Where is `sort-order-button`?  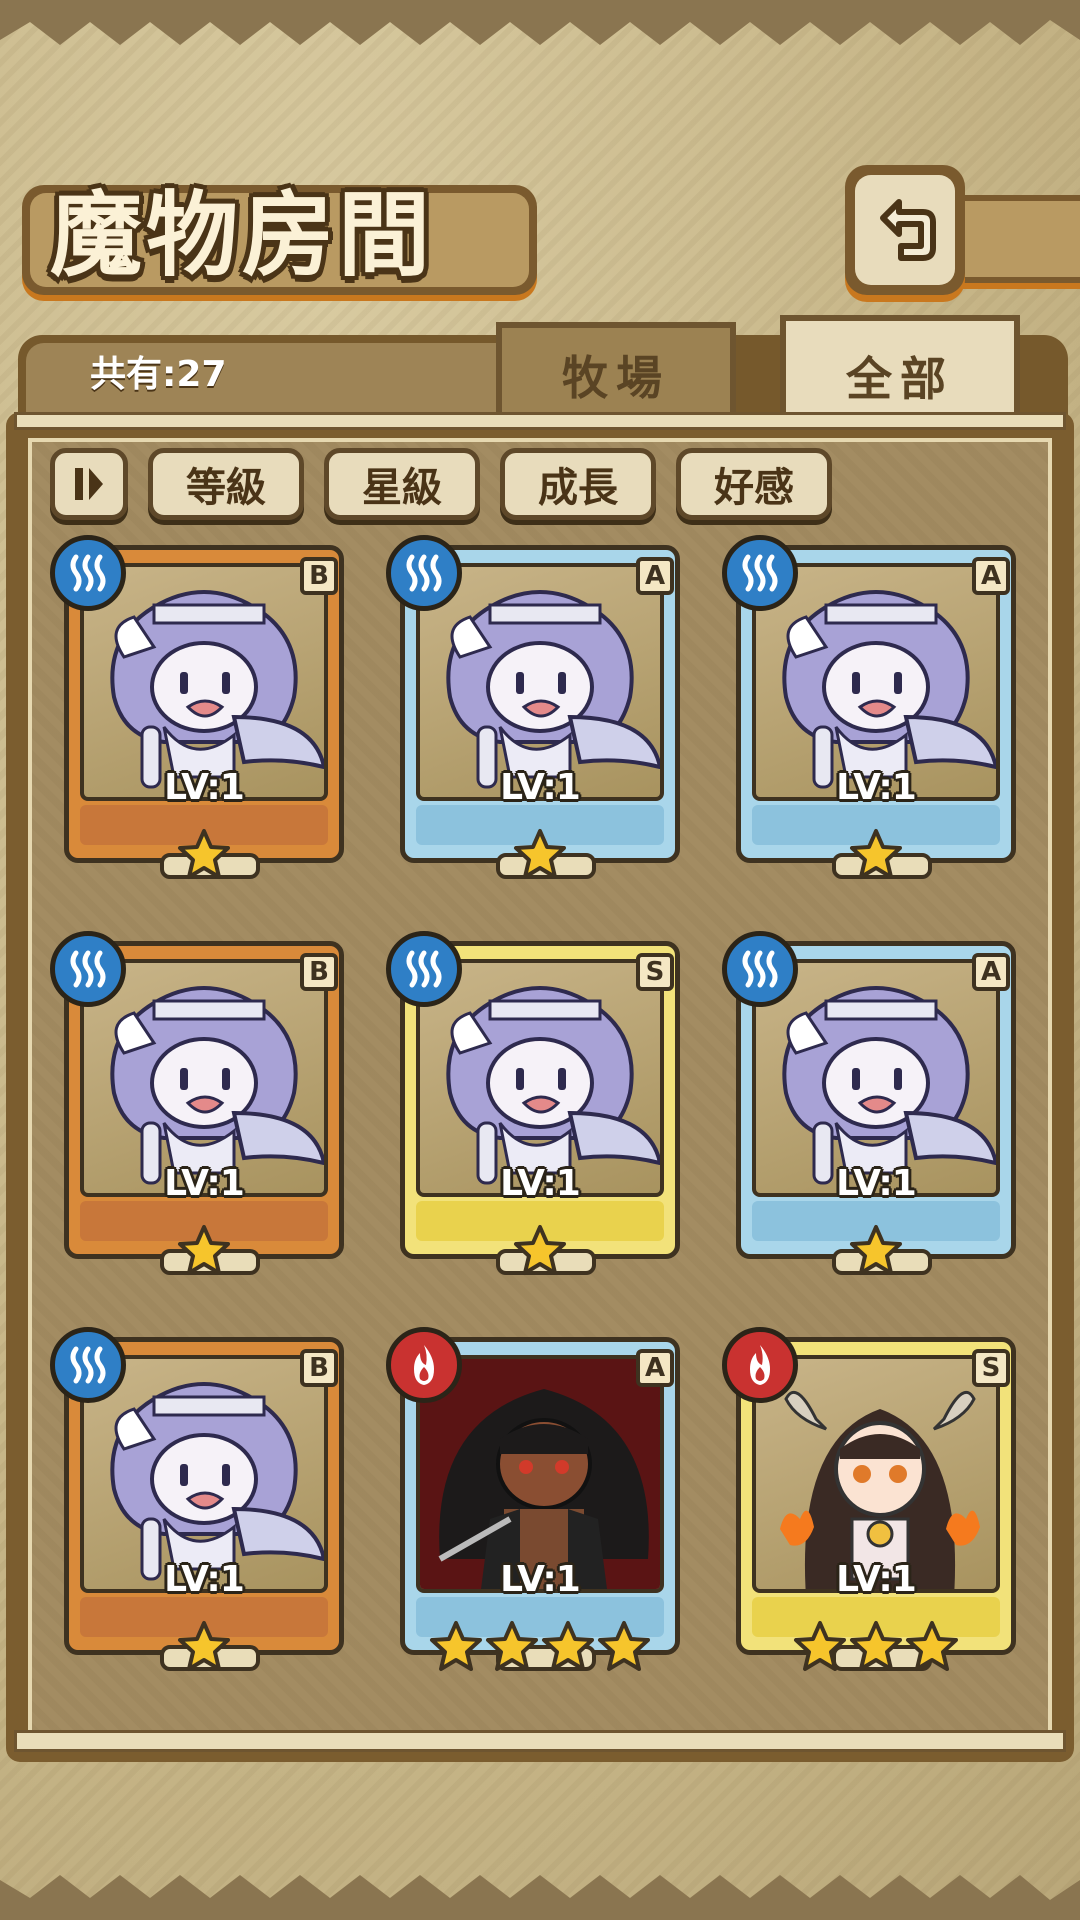
sort-order-button is located at coordinates (89, 484).